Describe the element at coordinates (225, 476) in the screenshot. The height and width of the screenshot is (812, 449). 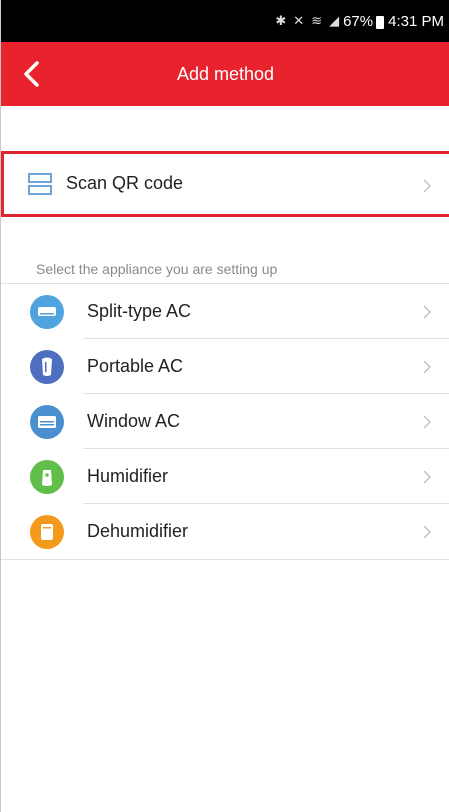
I see `appliance-item-humidifier: Humidifier` at that location.